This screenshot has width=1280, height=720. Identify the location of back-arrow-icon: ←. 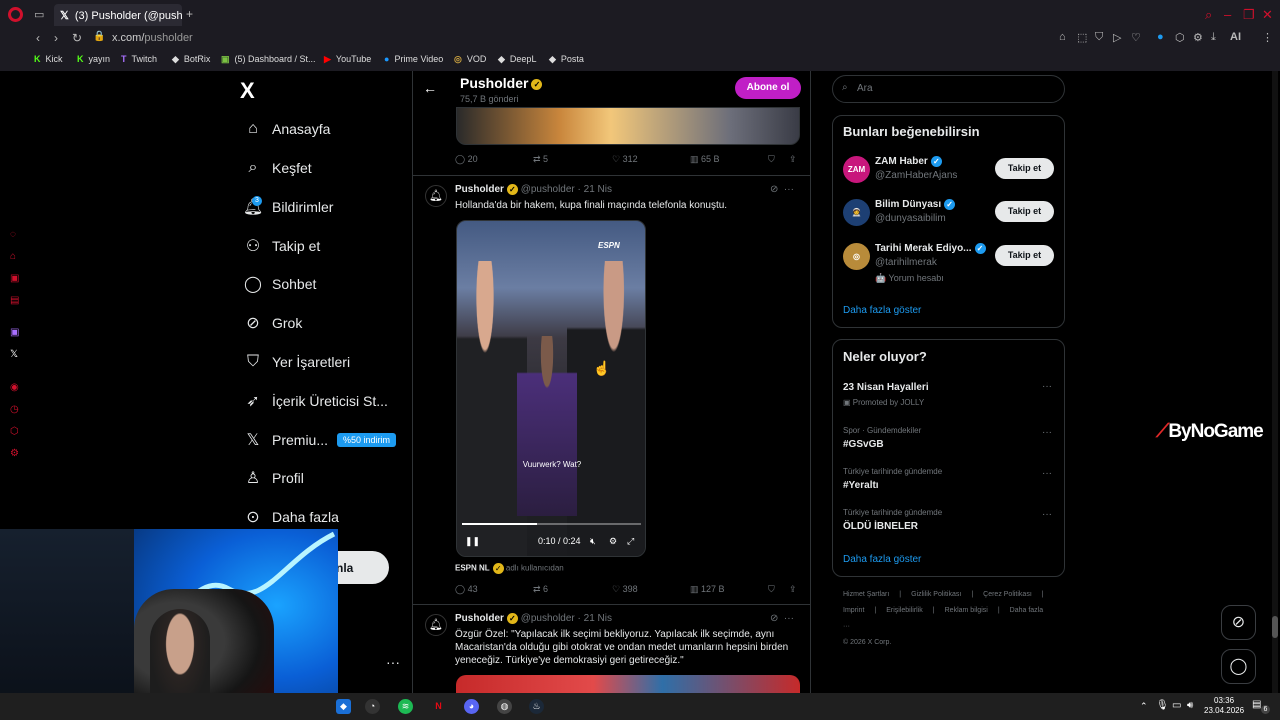
(430, 88).